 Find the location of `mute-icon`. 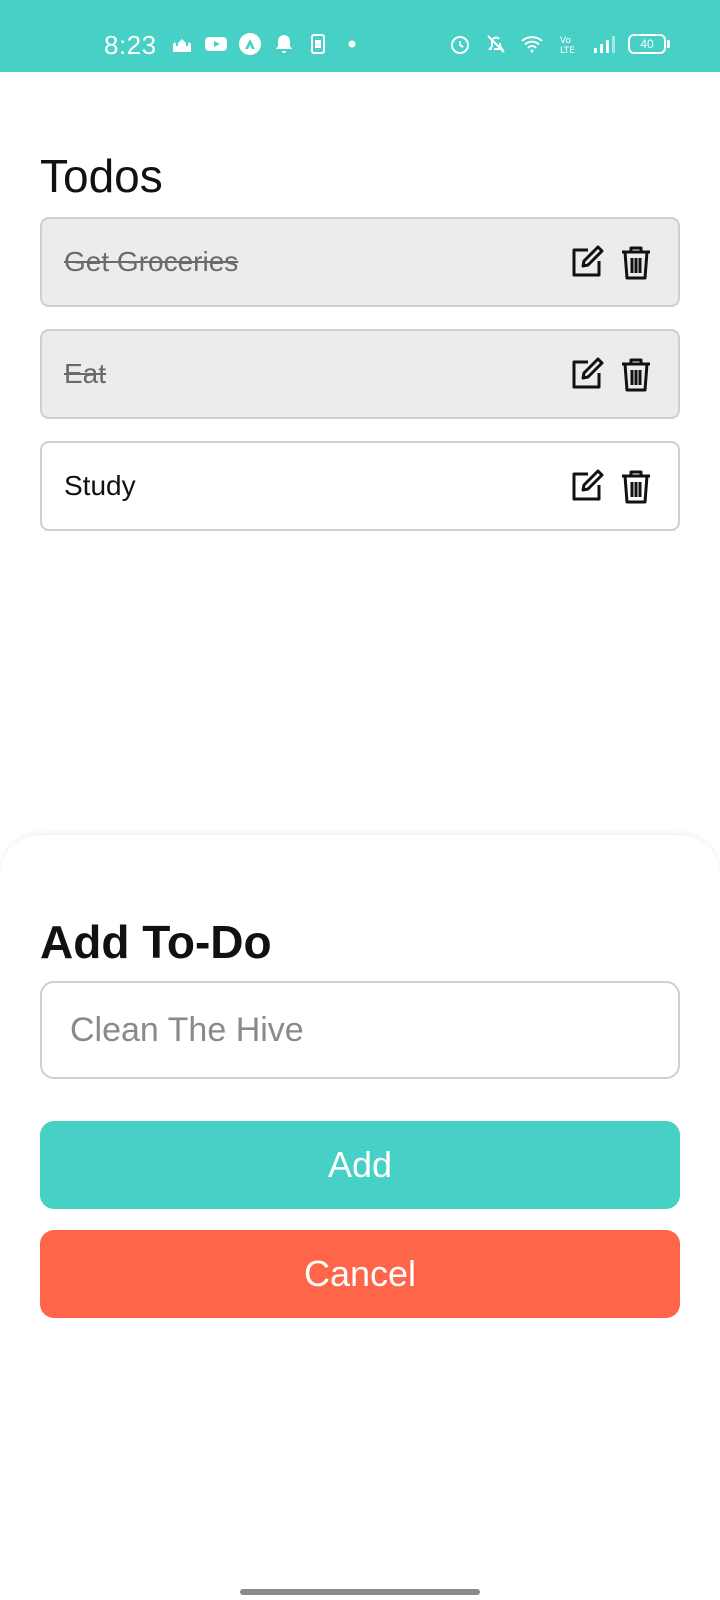

mute-icon is located at coordinates (496, 44).